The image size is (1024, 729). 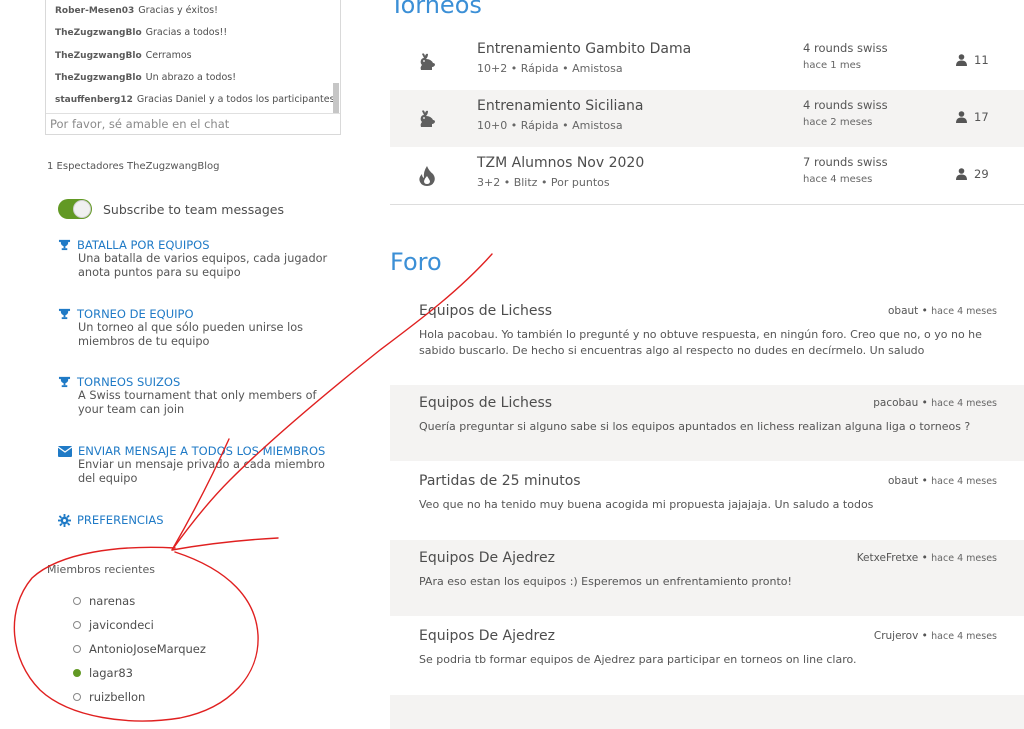 I want to click on chat-message: TheZugzwangBlo Cerramos, so click(x=123, y=55).